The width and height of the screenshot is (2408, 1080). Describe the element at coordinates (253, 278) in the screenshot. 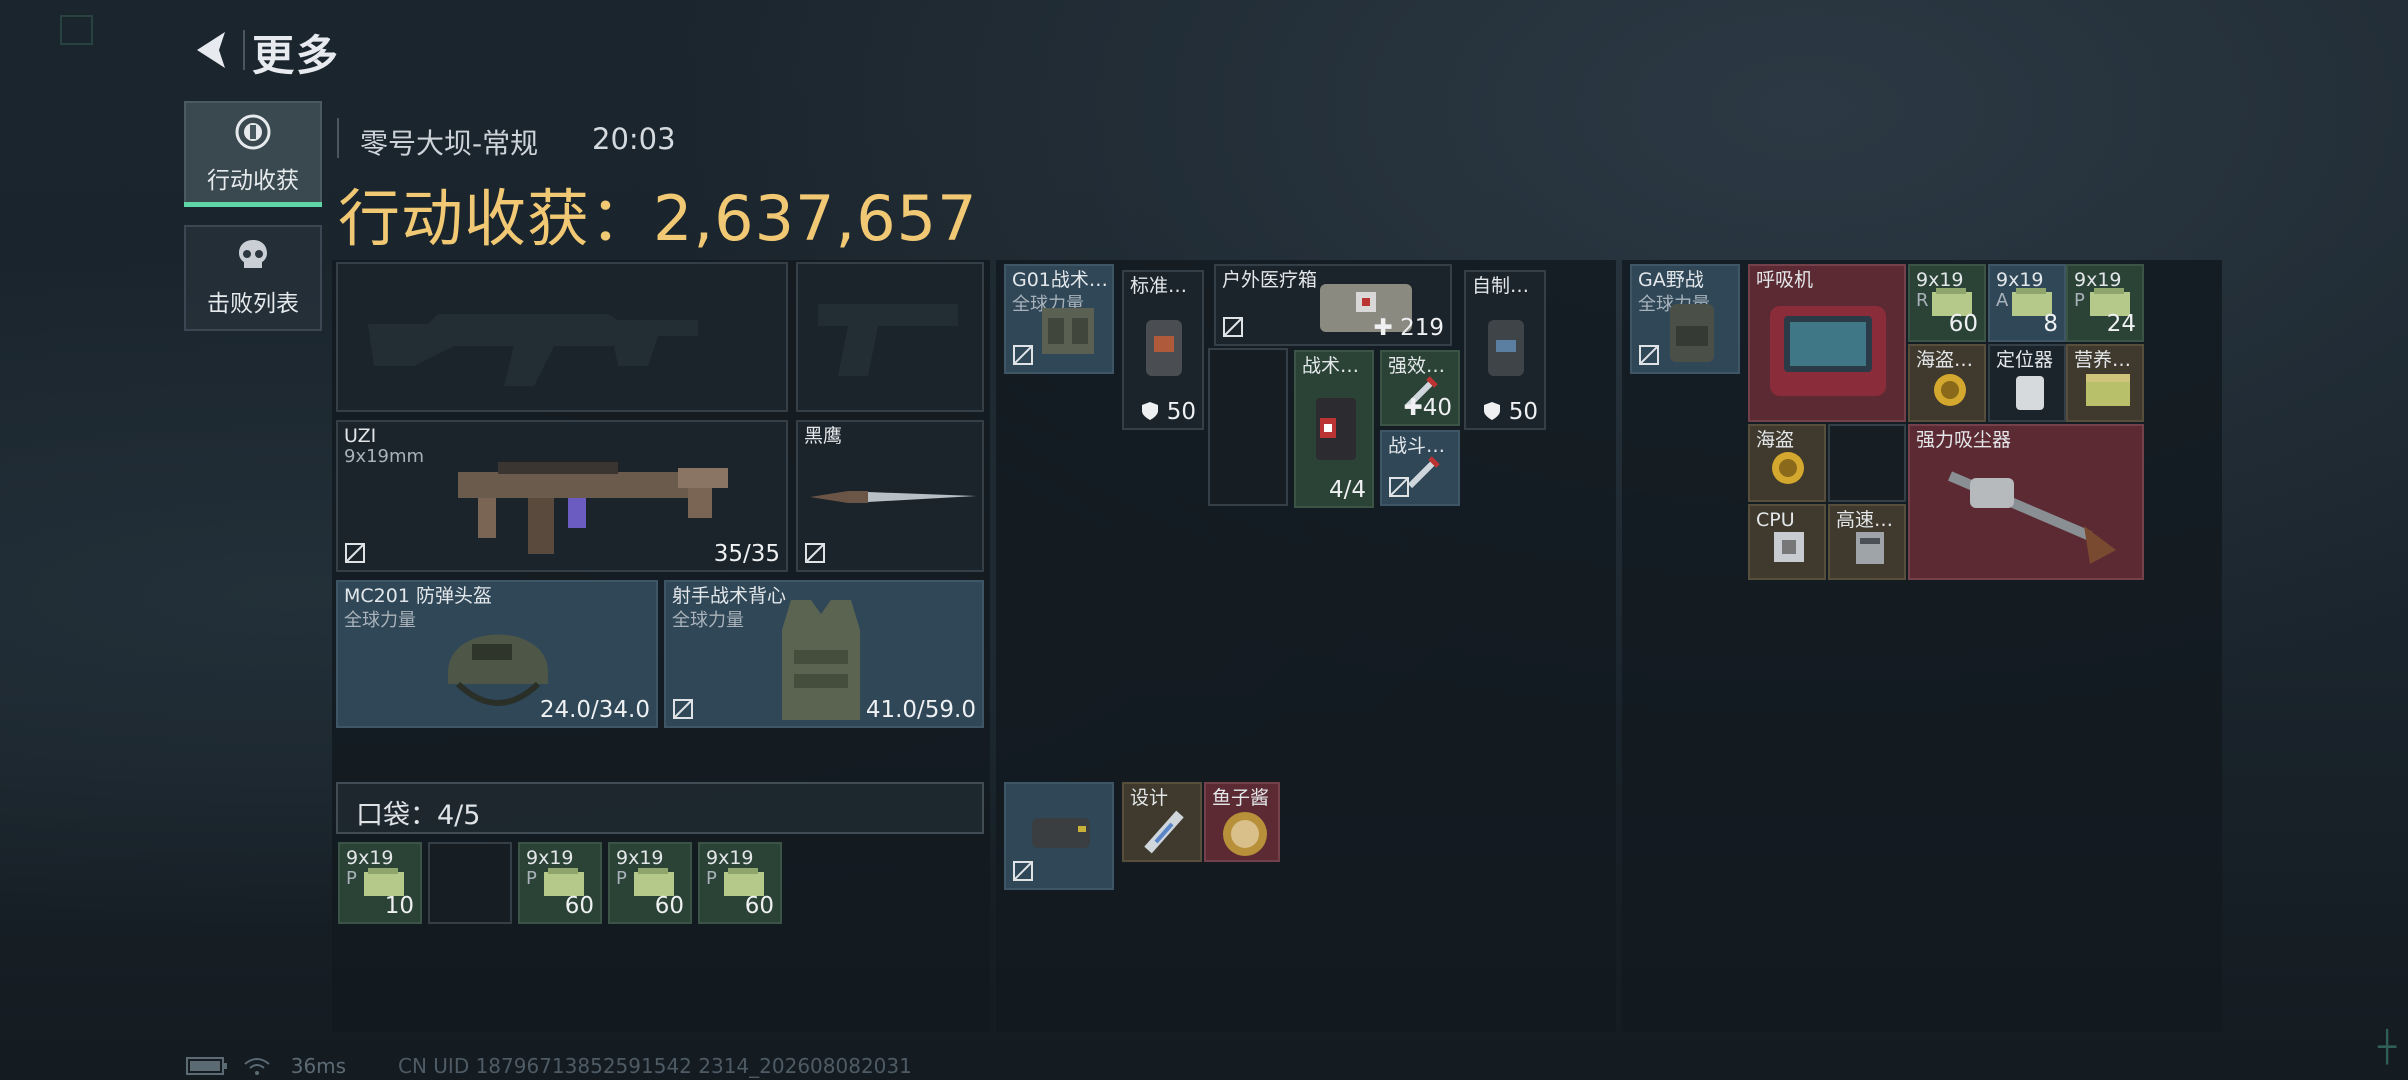

I see `tab-kills: 击败列表` at that location.